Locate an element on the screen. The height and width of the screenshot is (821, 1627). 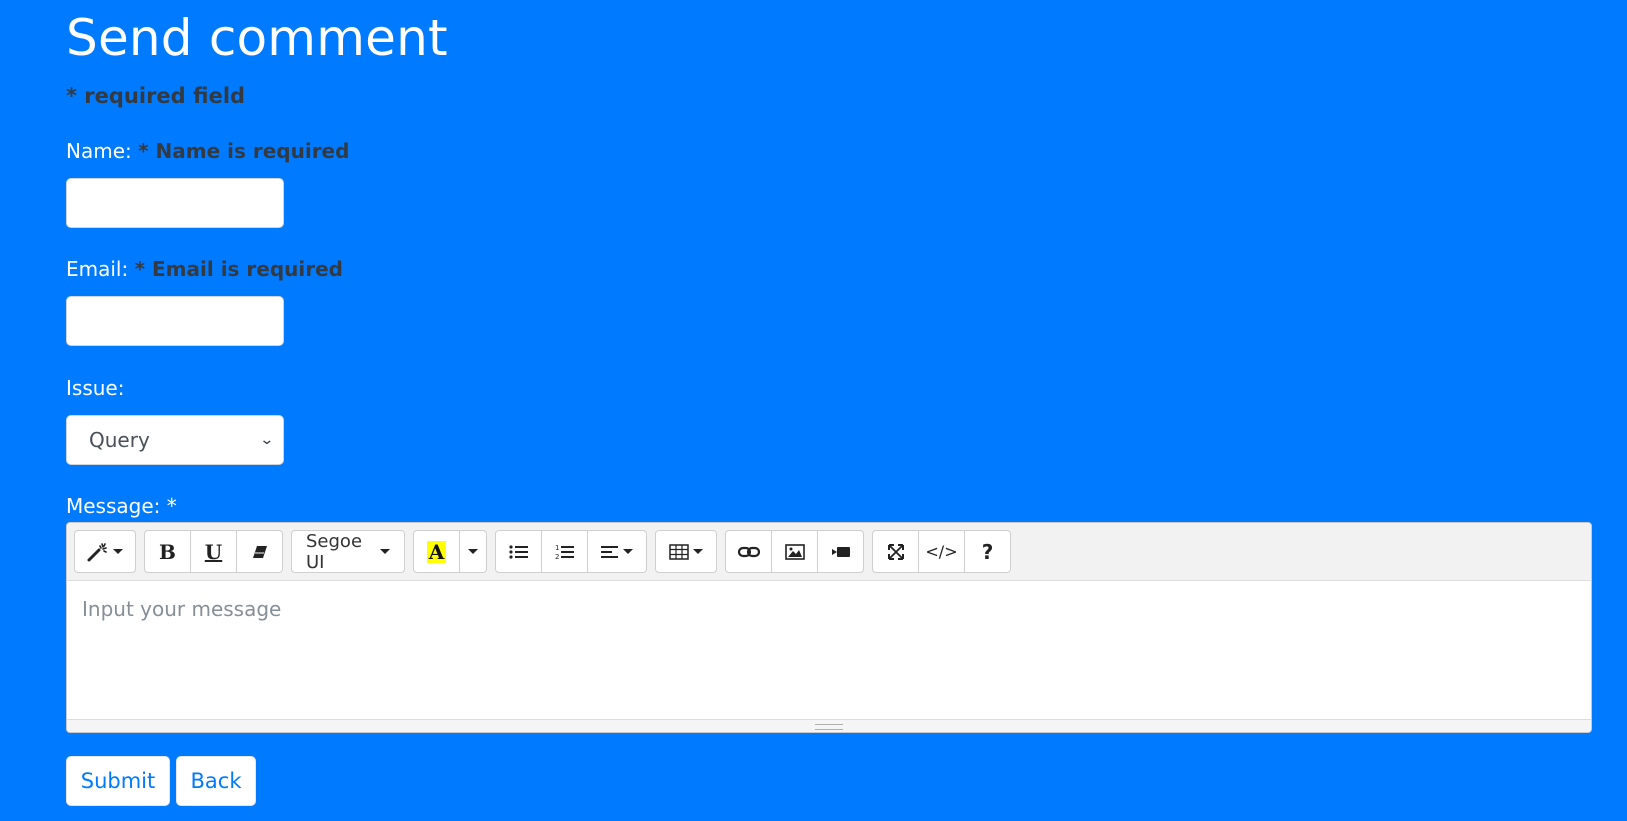
email-label-row: Email: * Email is required is located at coordinates (204, 269).